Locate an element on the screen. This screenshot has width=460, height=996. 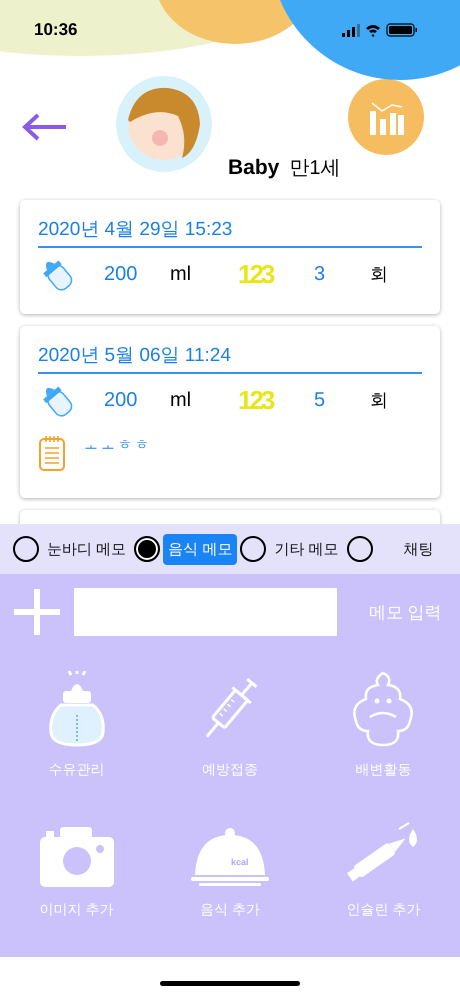
action-button: kcal 음식 추가 is located at coordinates (230, 863).